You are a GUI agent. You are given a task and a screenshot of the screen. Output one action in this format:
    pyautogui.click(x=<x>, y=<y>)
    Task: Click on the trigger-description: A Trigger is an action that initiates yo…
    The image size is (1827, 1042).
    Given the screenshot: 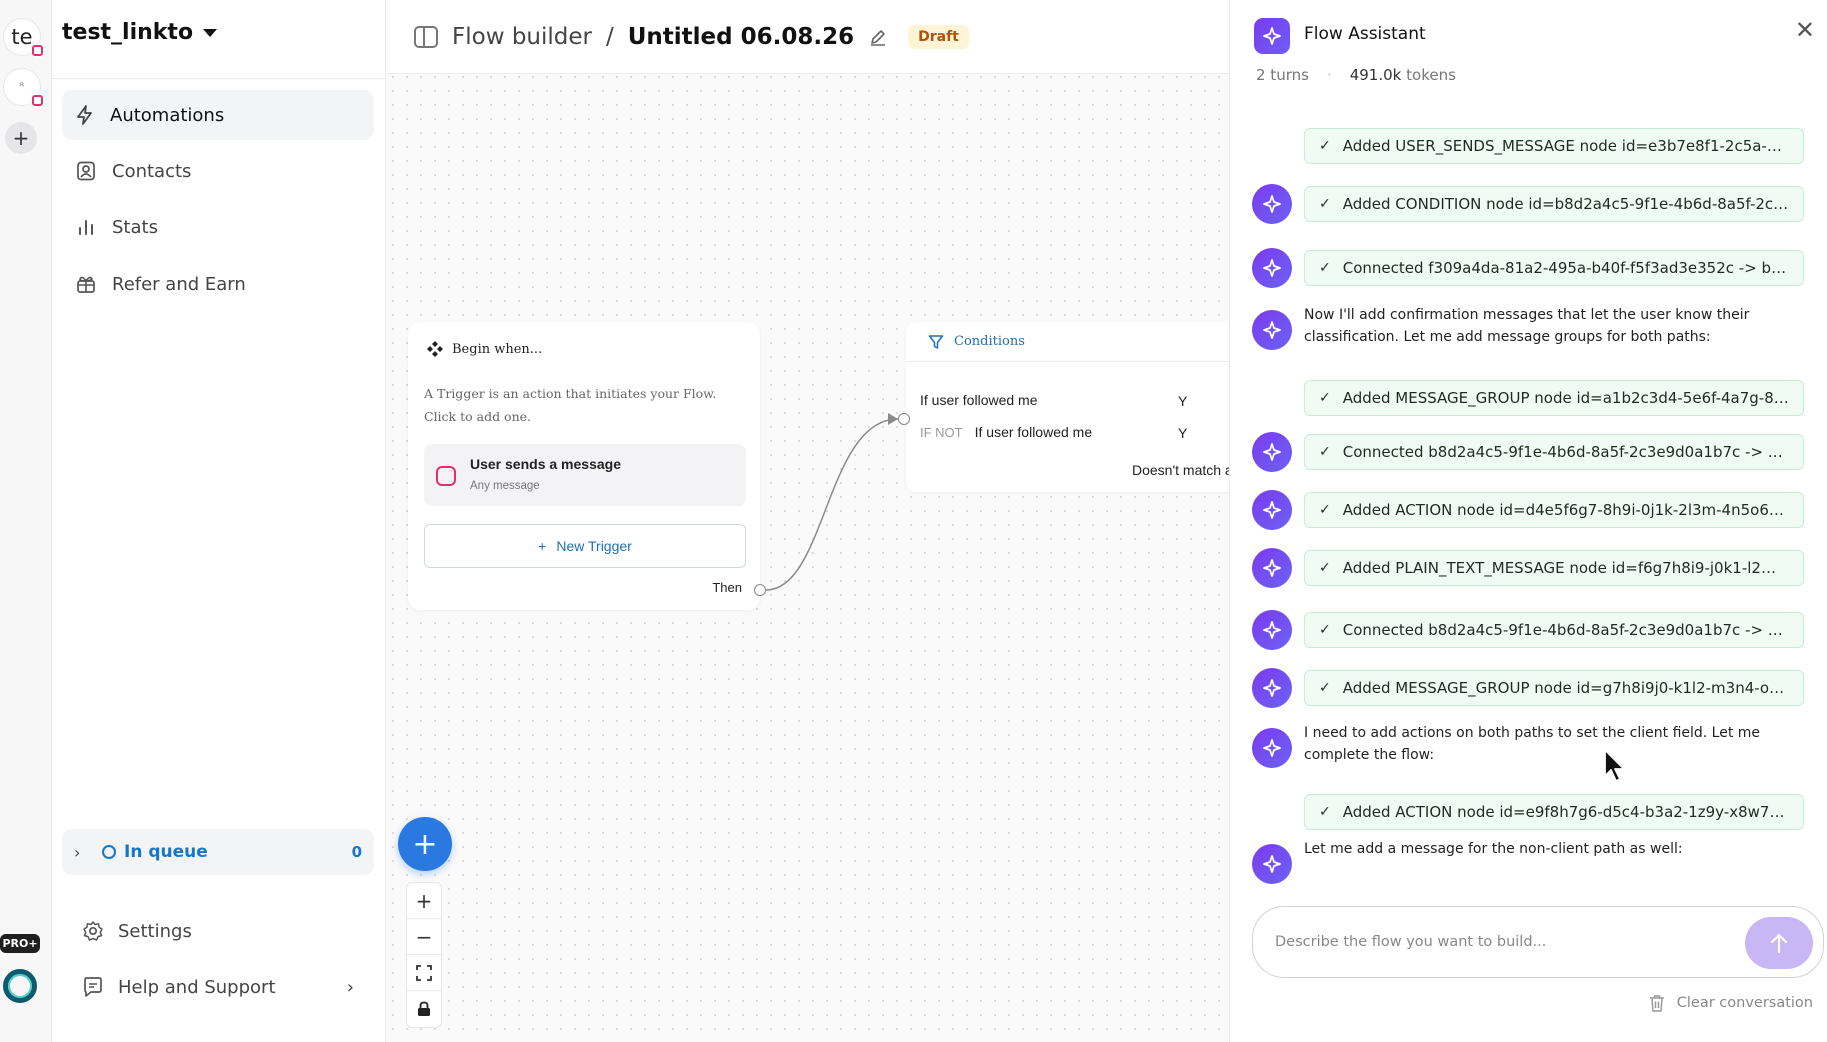 What is the action you would take?
    pyautogui.click(x=570, y=405)
    